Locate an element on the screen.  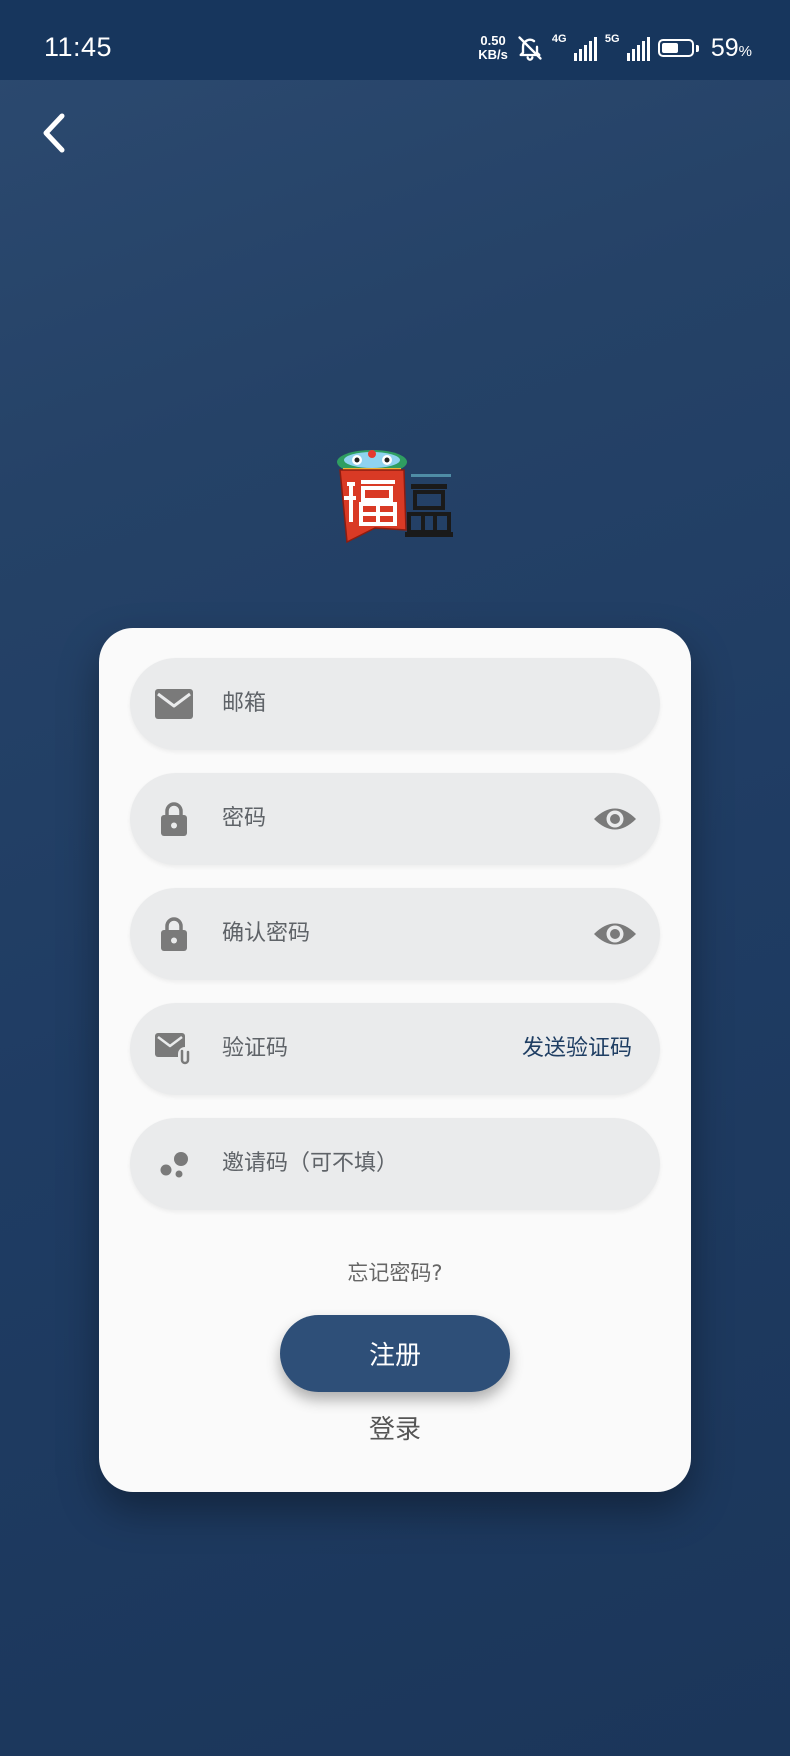
email-field: 邮箱 is located at coordinates (395, 704).